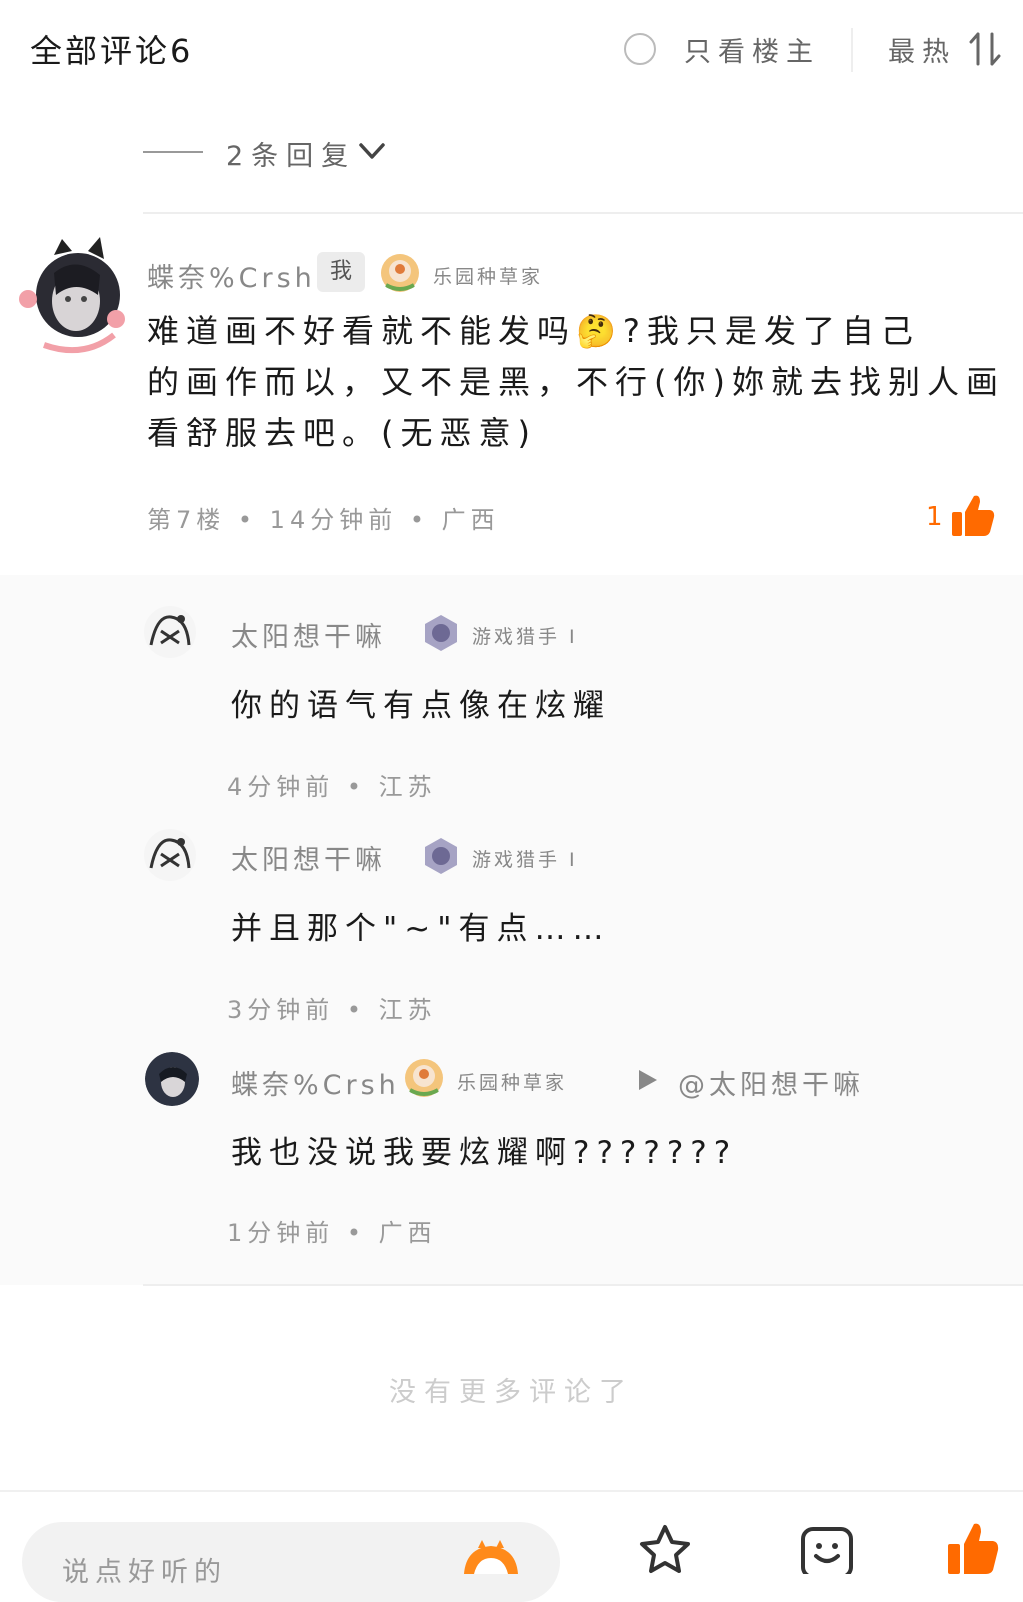 The image size is (1023, 1602). What do you see at coordinates (332, 1233) in the screenshot?
I see `reply-meta: 1分钟前 • 广西` at bounding box center [332, 1233].